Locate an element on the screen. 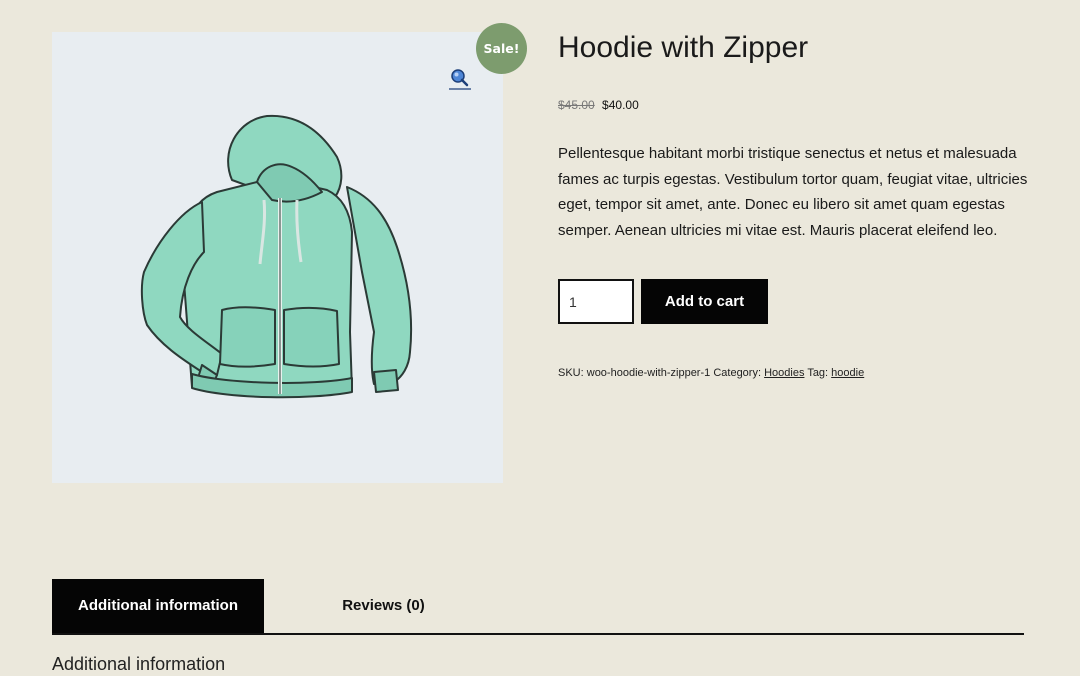  magnifier-icon is located at coordinates (460, 79).